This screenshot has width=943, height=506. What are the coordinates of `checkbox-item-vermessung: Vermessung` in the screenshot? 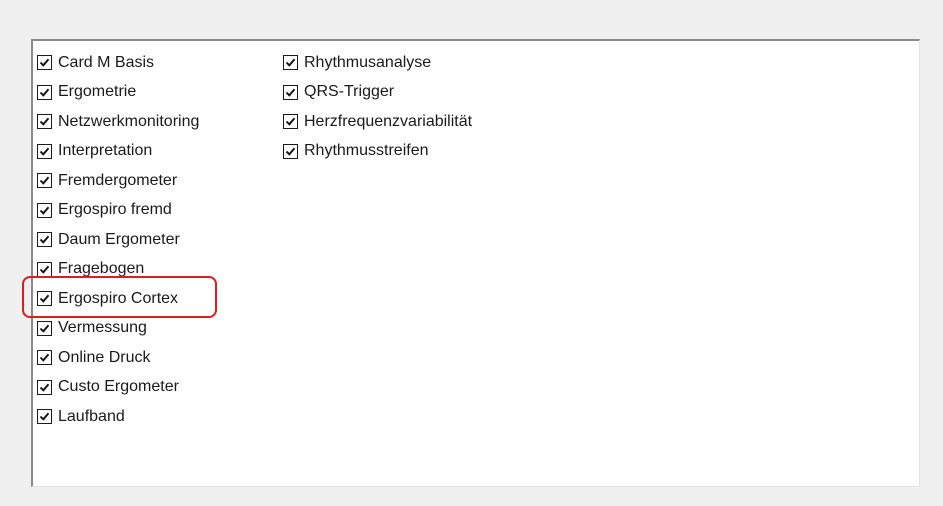 It's located at (118, 329).